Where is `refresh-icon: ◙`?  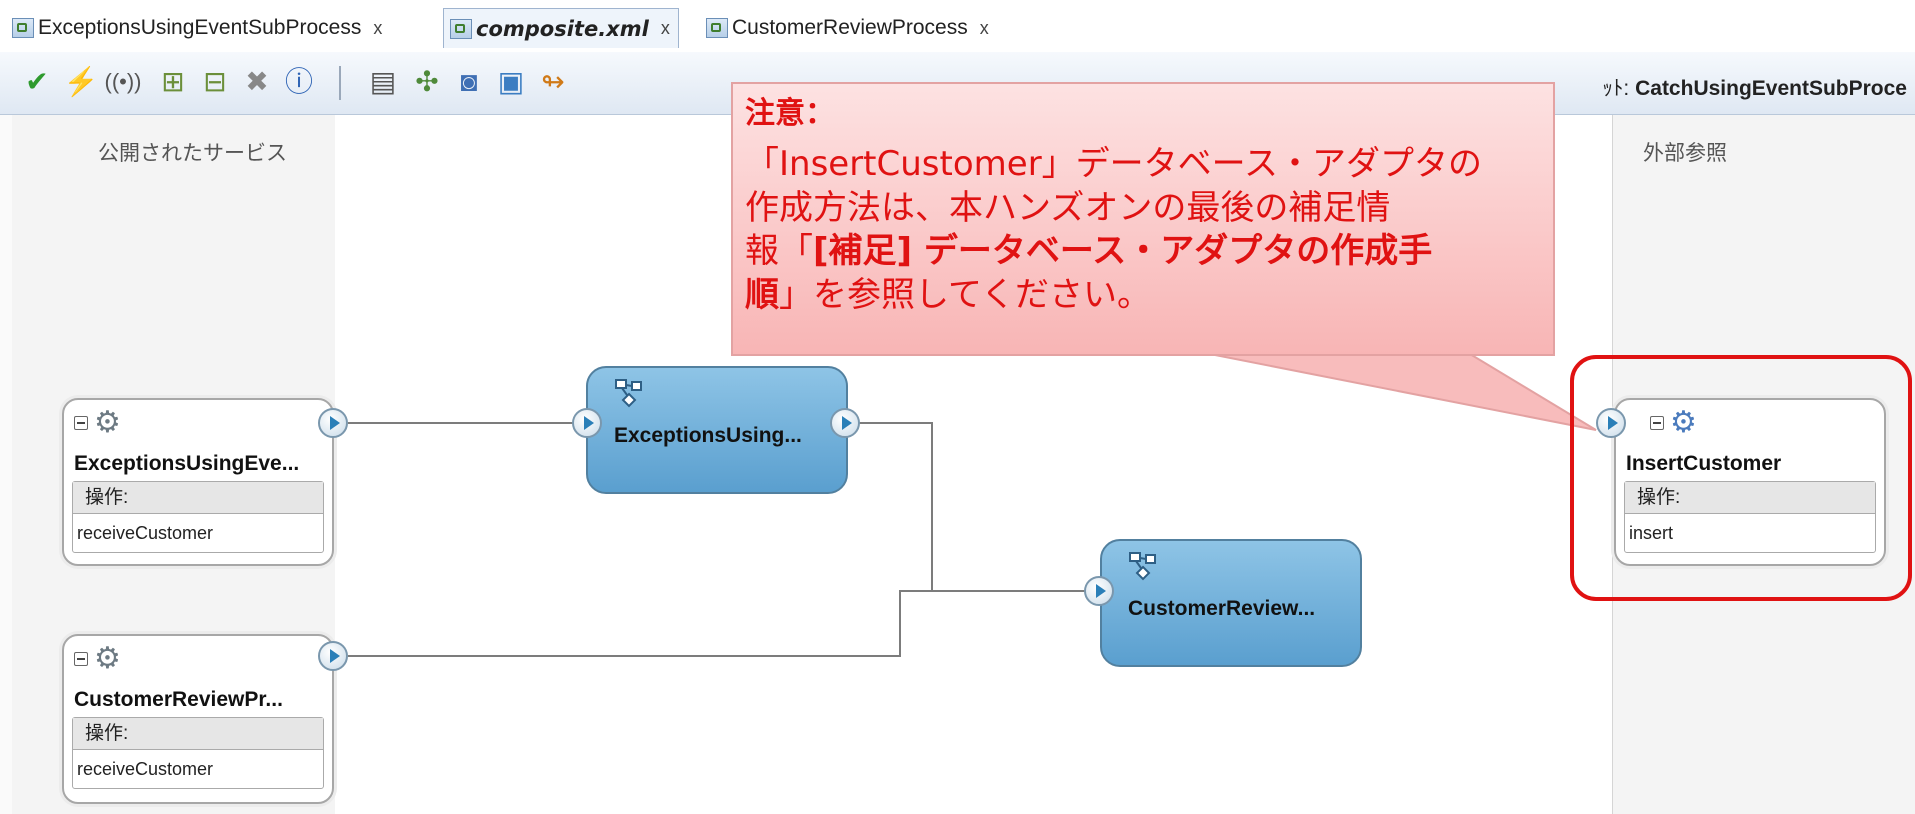 refresh-icon: ◙ is located at coordinates (469, 82).